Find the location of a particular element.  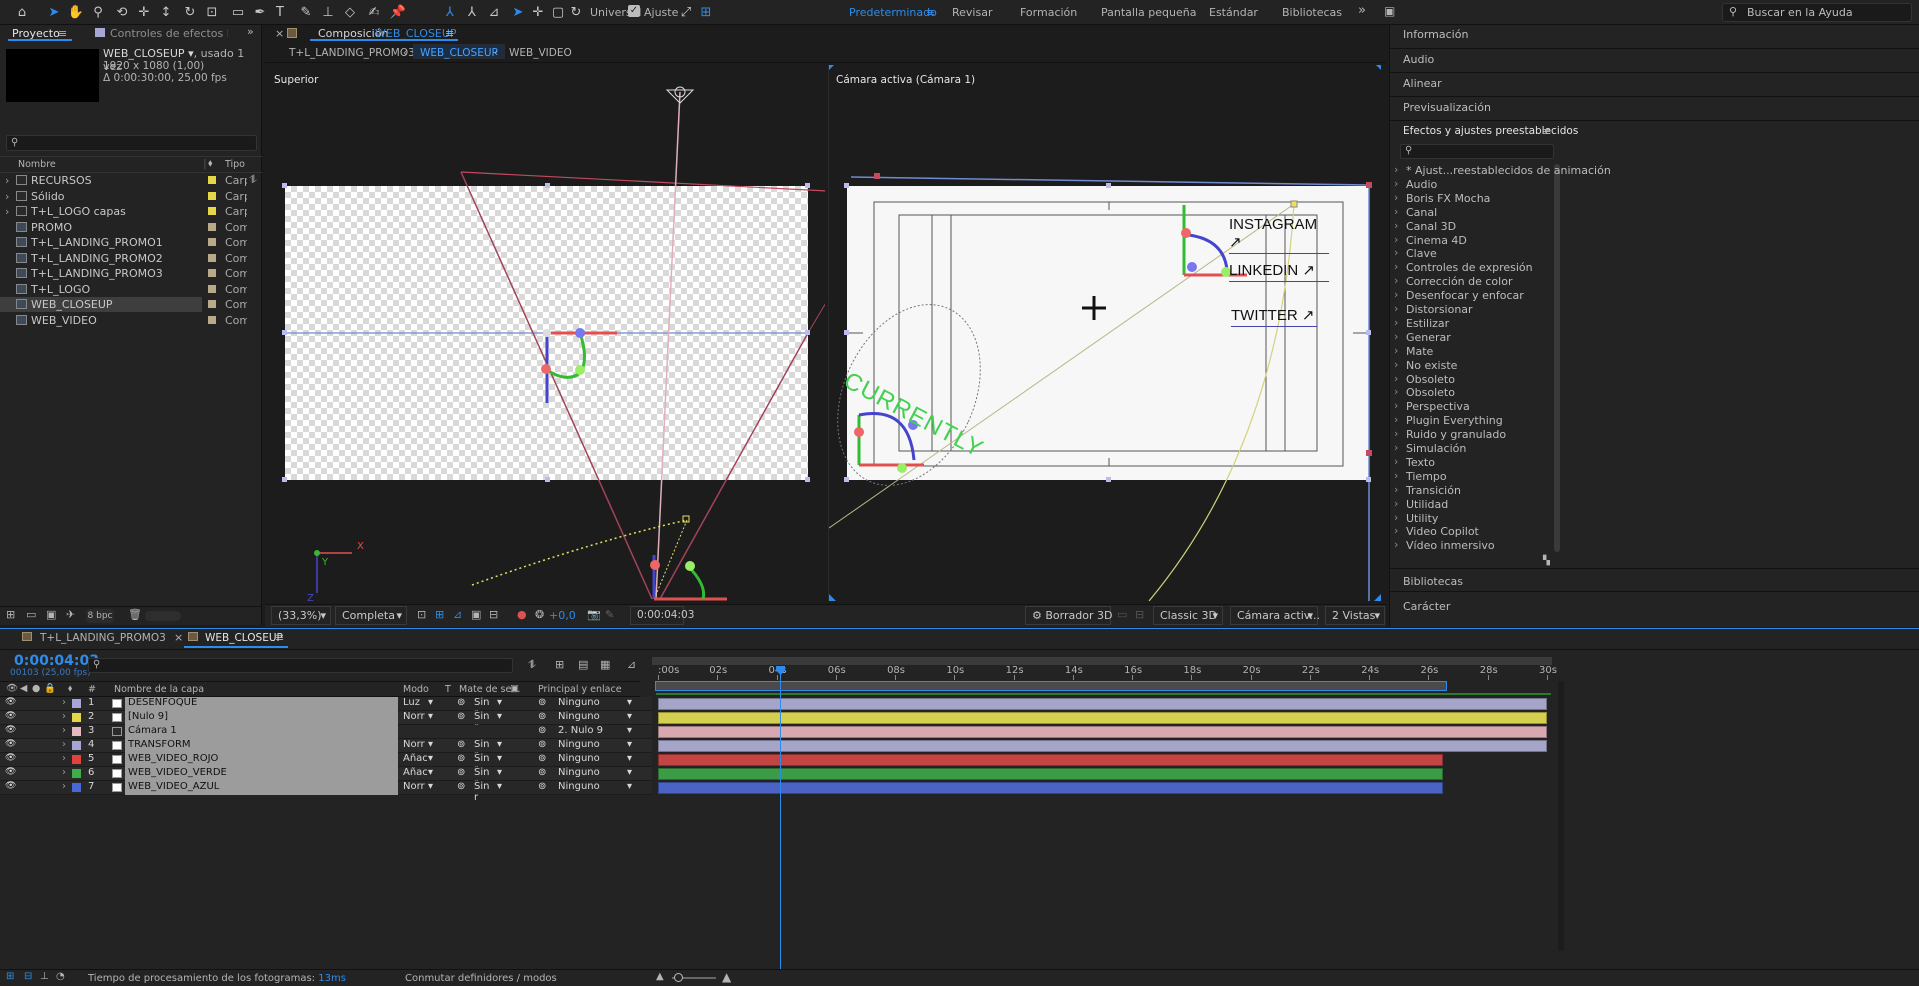

fast-preview-icon: ⊡ is located at coordinates (421, 614).